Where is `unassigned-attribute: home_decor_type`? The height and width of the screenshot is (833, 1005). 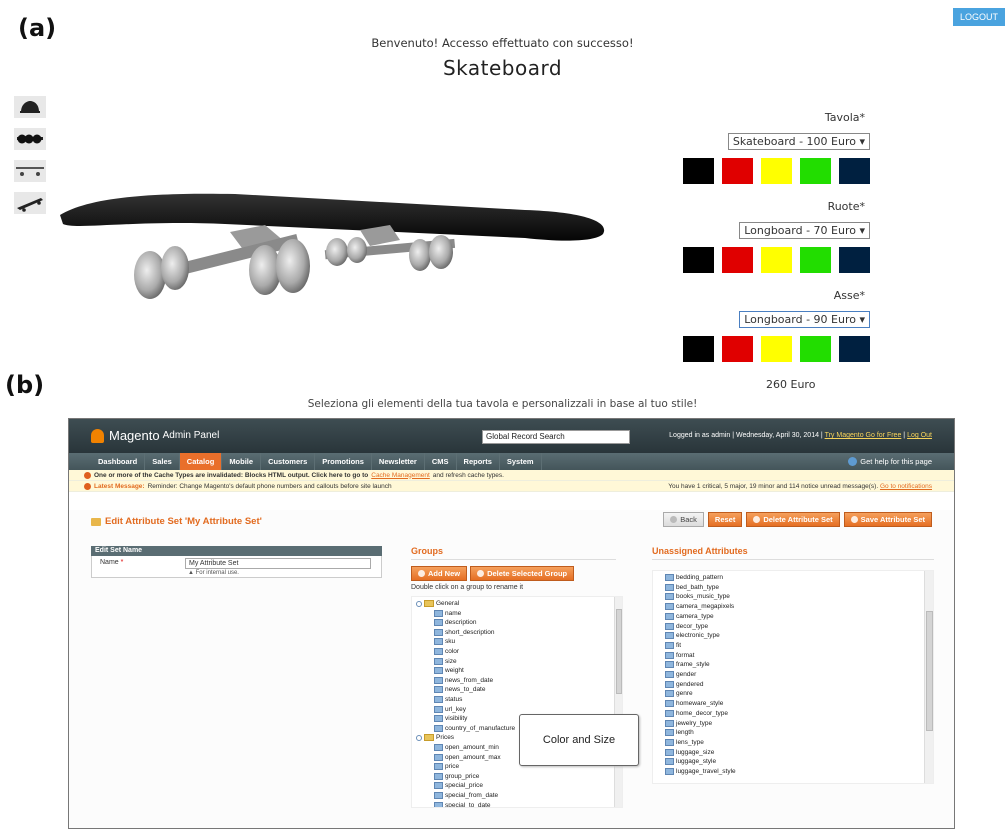 unassigned-attribute: home_decor_type is located at coordinates (696, 713).